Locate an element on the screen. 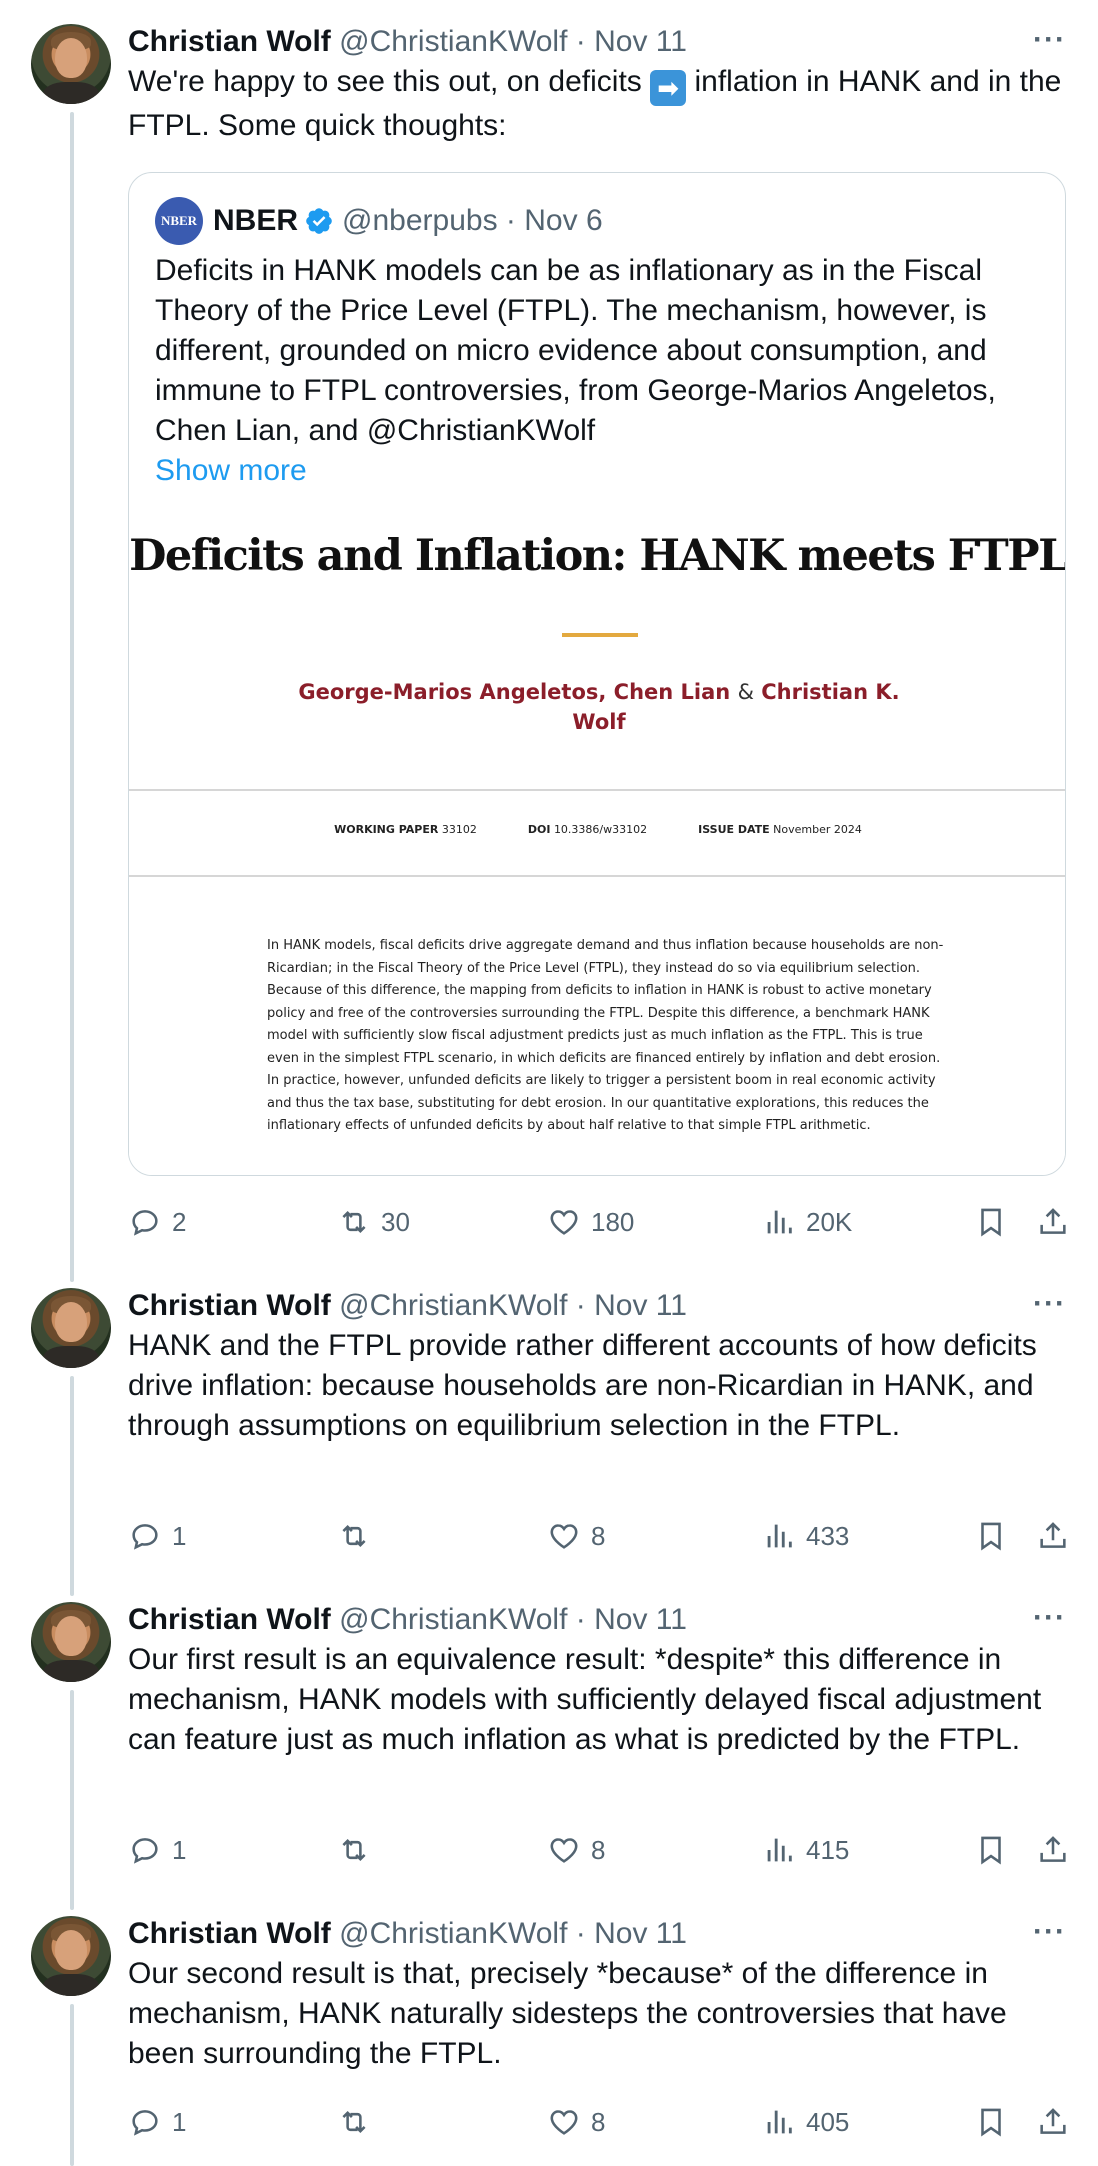  meta-value: November 2024 is located at coordinates (817, 829).